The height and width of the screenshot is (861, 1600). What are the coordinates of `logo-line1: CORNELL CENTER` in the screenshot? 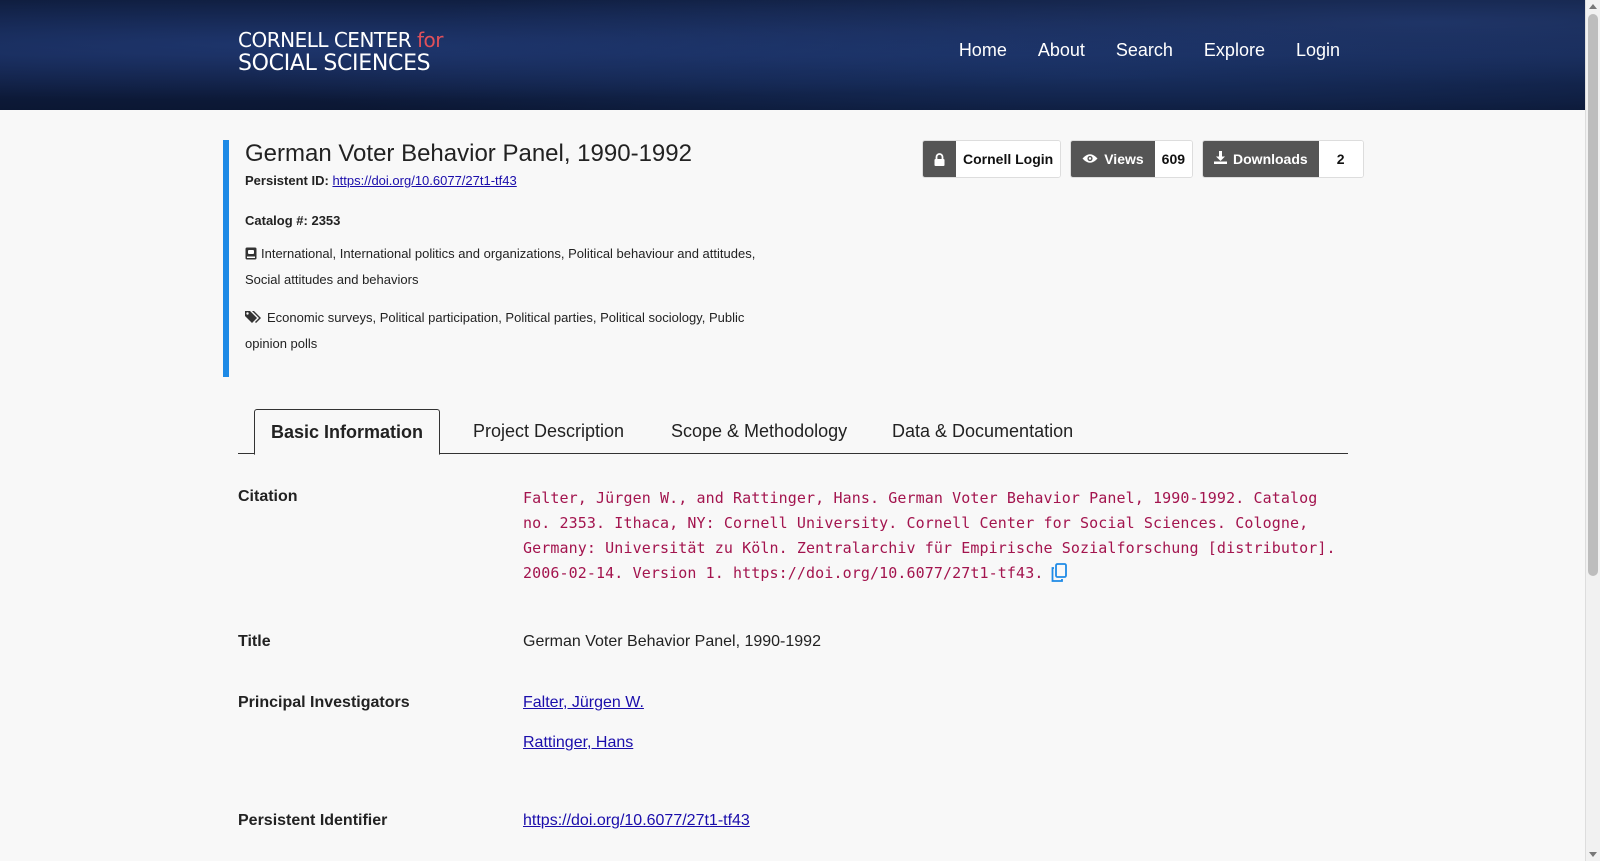 It's located at (325, 40).